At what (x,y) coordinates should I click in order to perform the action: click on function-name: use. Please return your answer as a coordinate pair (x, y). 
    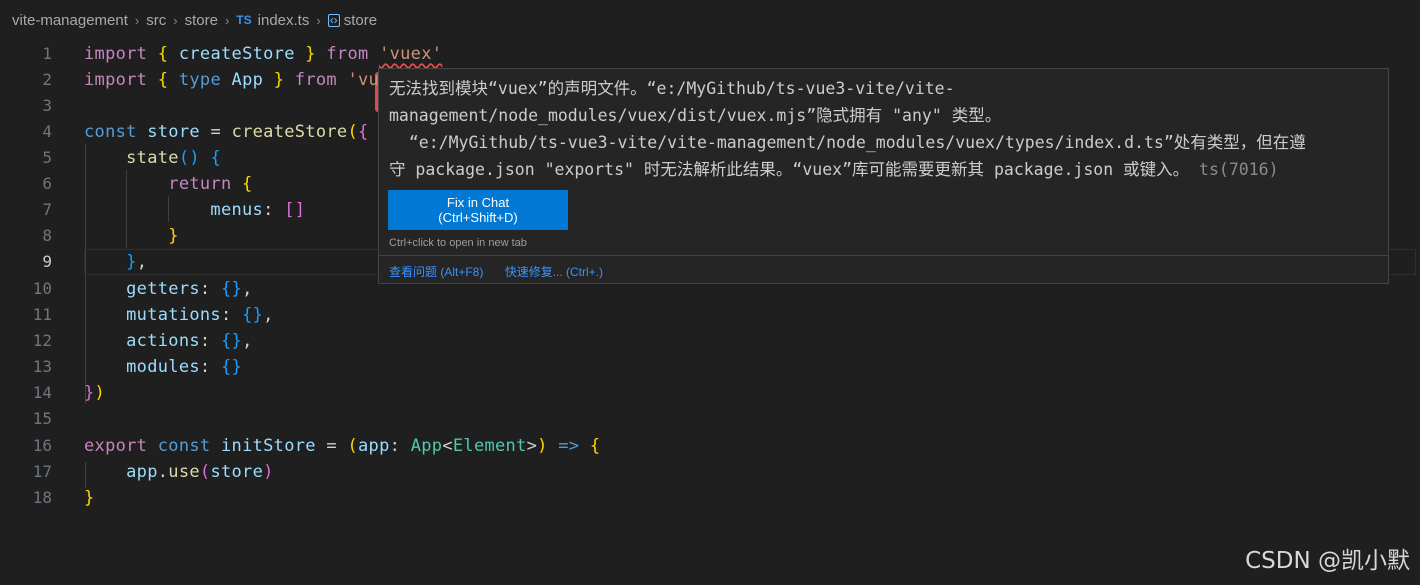
    Looking at the image, I should click on (184, 472).